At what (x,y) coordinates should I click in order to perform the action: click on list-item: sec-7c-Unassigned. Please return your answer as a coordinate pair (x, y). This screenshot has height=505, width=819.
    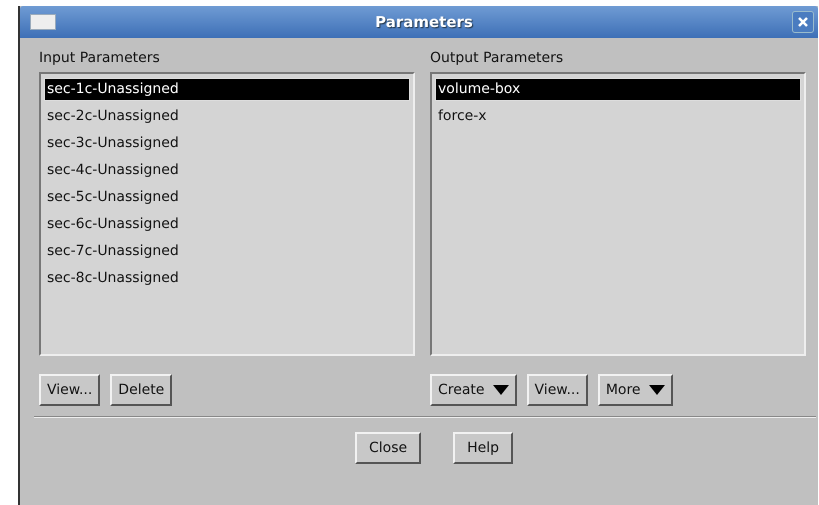
    Looking at the image, I should click on (227, 251).